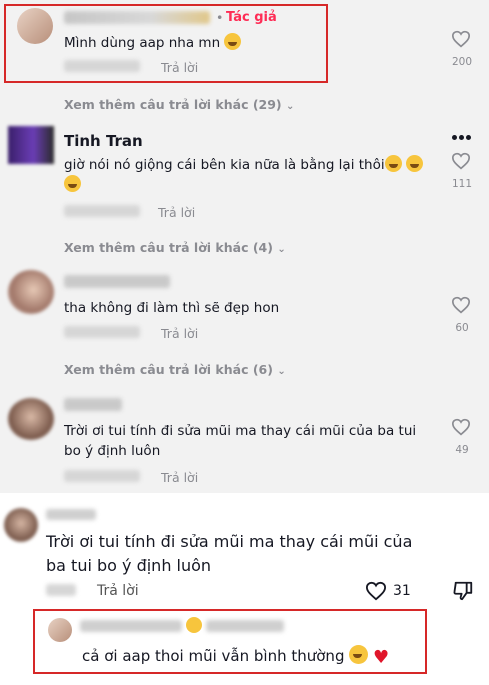  I want to click on like-count: 200, so click(462, 62).